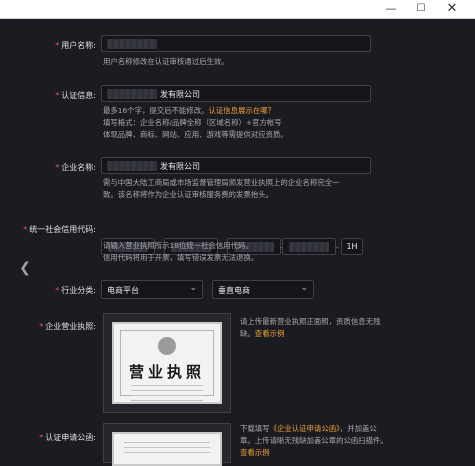  I want to click on application-hint-2: 章。上传请晰无残缺加盖公章的公函扫描件。, so click(314, 440).